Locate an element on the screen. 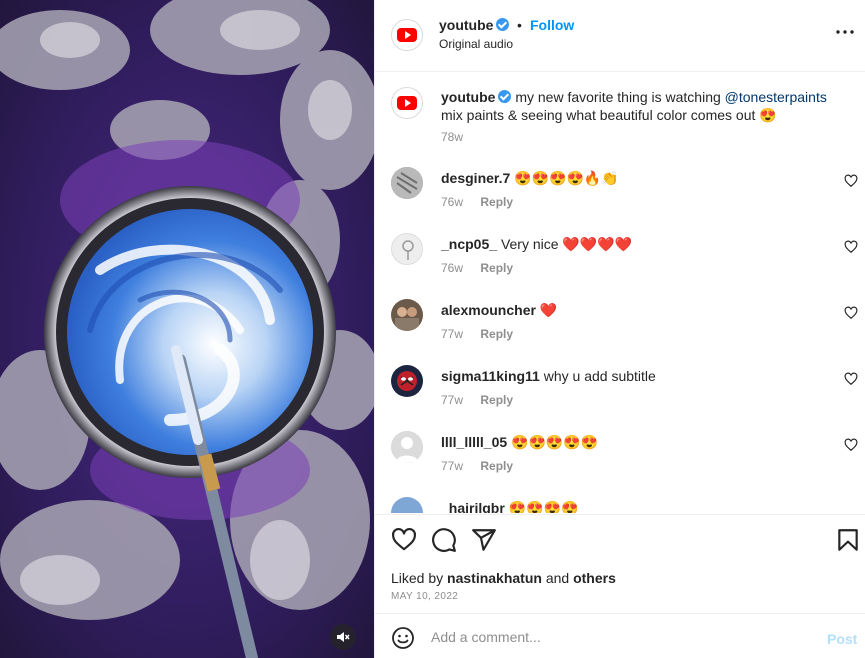 This screenshot has height=658, width=865. author-avatar is located at coordinates (407, 35).